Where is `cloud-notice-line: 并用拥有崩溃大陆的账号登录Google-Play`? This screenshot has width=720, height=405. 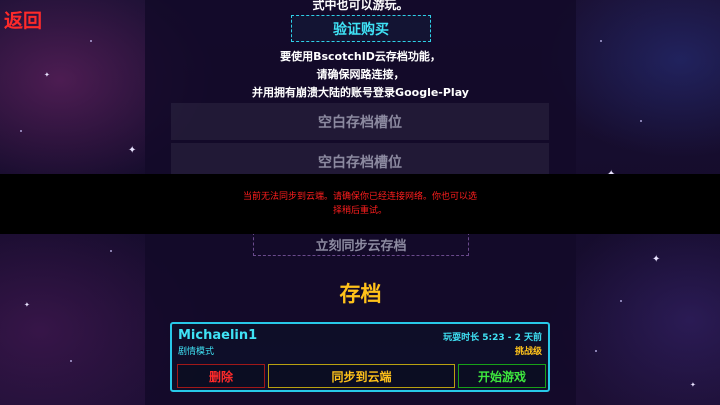
cloud-notice-line: 并用拥有崩溃大陆的账号登录Google-Play is located at coordinates (360, 92).